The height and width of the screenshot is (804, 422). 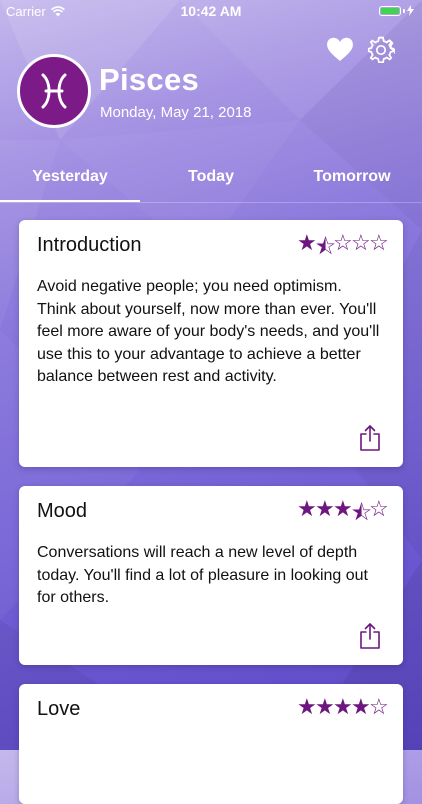 I want to click on card-title: Introduction, so click(x=89, y=245).